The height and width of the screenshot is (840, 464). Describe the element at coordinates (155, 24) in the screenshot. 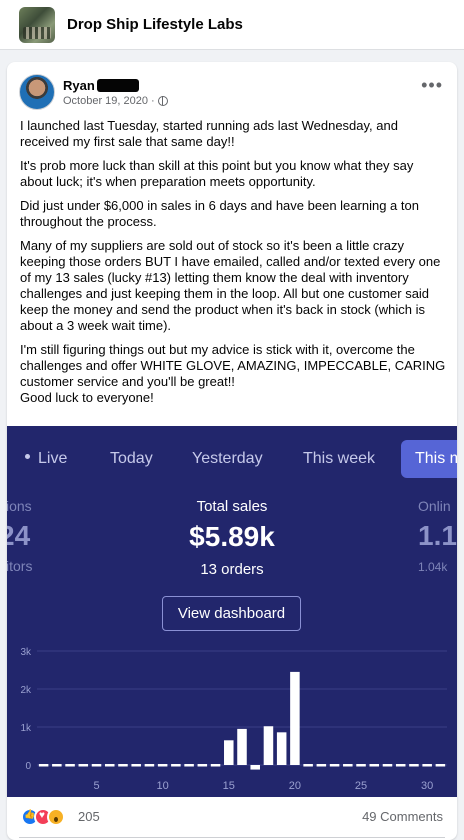

I see `group-name: Drop Ship Lifestyle Labs` at that location.